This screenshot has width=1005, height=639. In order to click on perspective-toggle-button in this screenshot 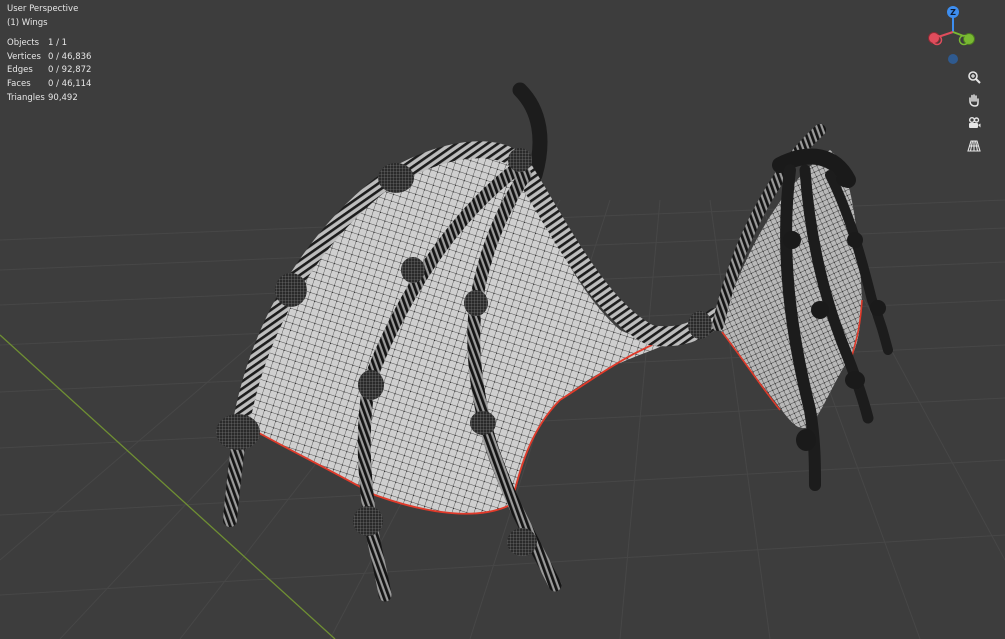, I will do `click(974, 146)`.